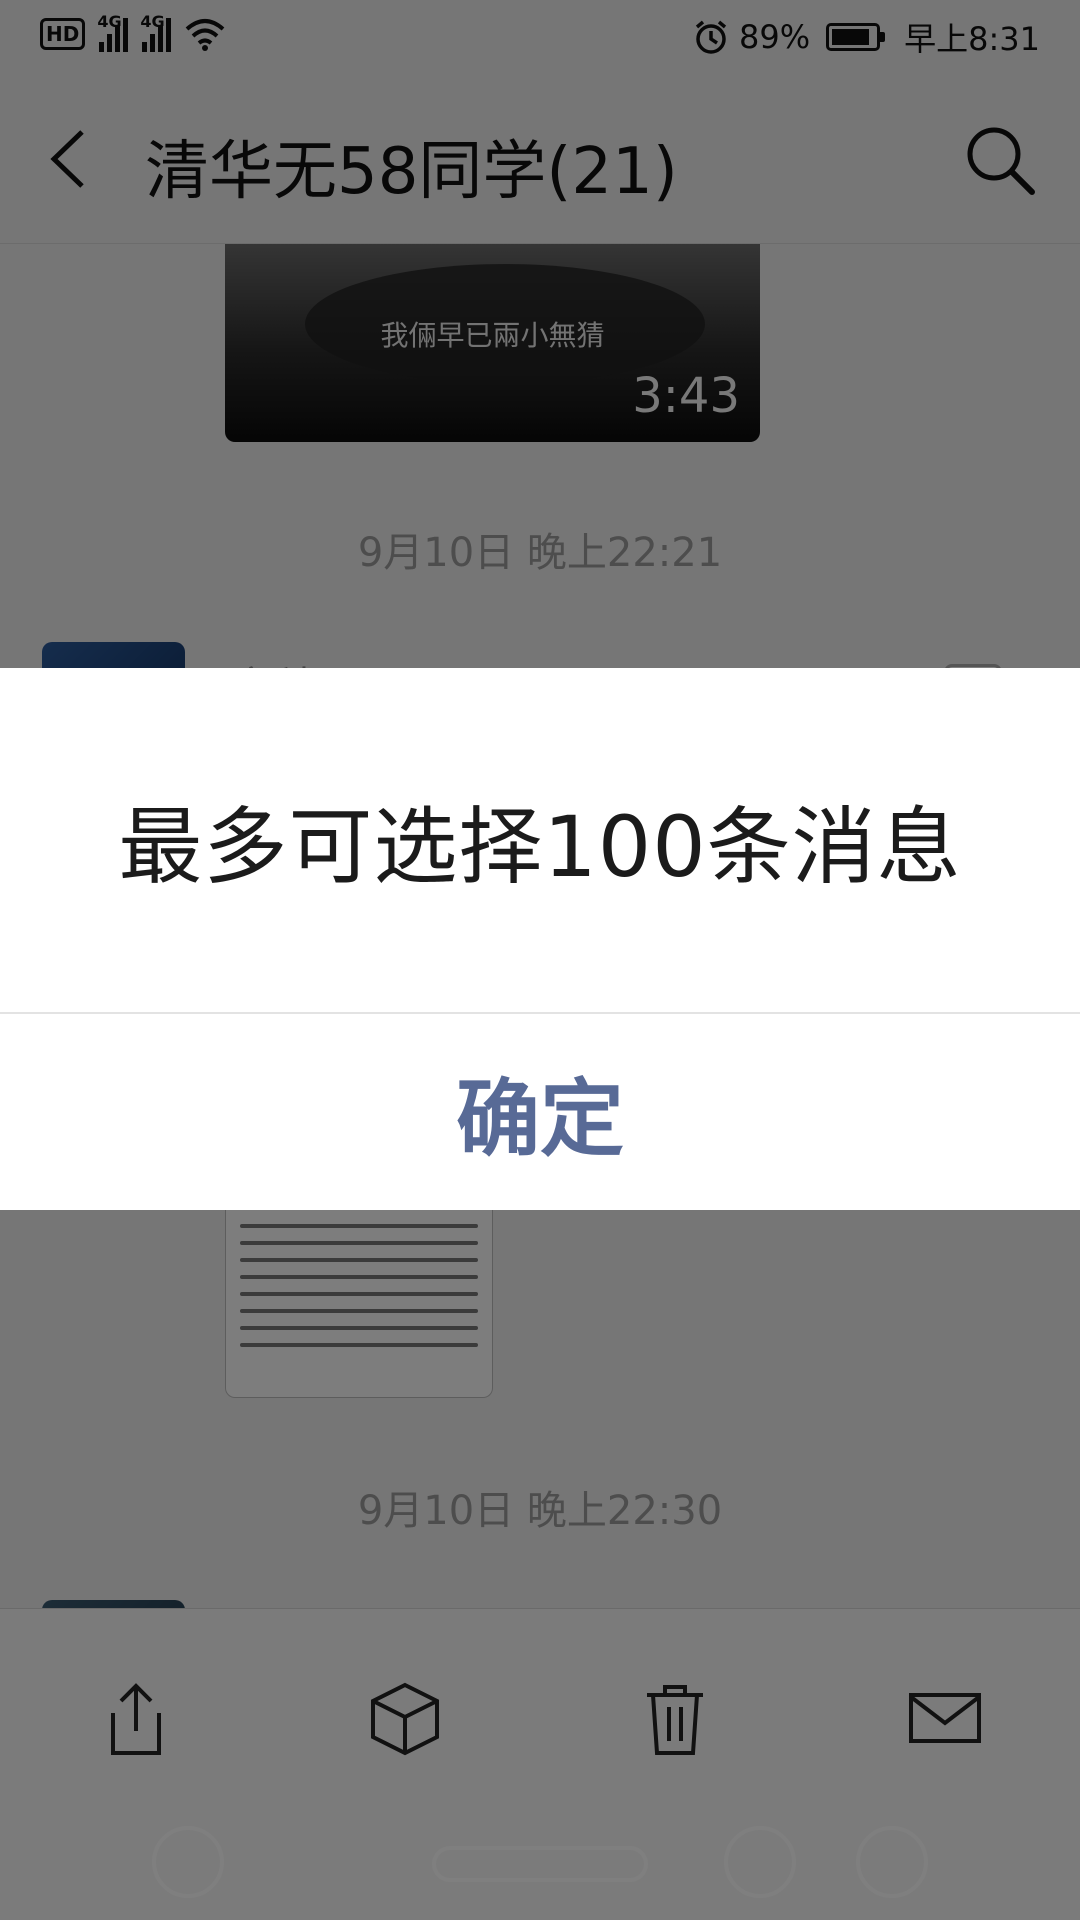 This screenshot has height=1920, width=1080. What do you see at coordinates (540, 1112) in the screenshot?
I see `confirm-button: 确定` at bounding box center [540, 1112].